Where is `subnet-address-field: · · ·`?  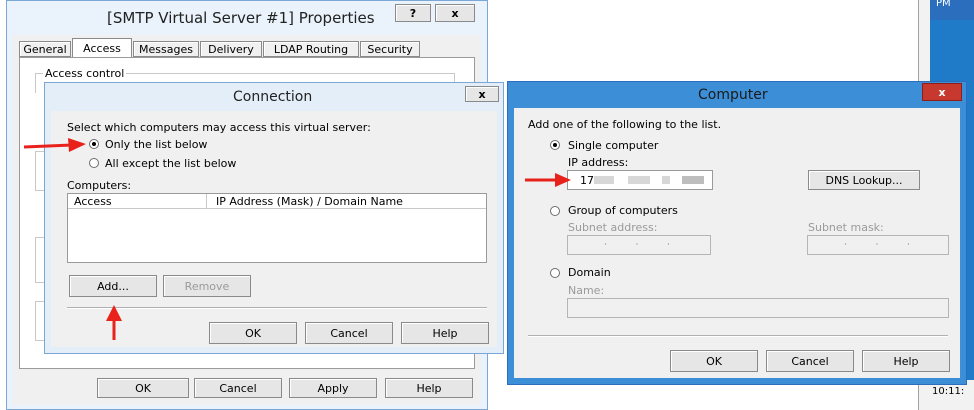 subnet-address-field: · · · is located at coordinates (639, 245).